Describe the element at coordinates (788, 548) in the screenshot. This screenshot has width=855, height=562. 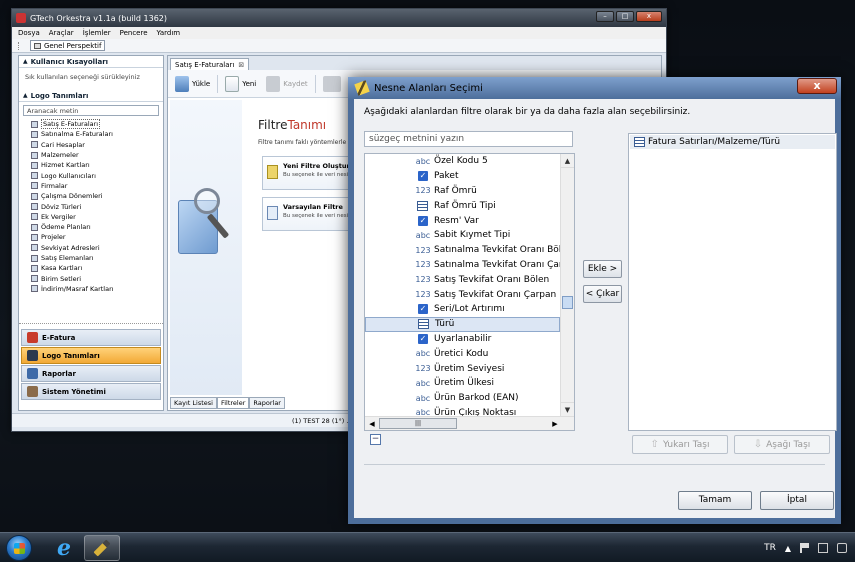
I see `tray-expand-icon: ▲` at that location.